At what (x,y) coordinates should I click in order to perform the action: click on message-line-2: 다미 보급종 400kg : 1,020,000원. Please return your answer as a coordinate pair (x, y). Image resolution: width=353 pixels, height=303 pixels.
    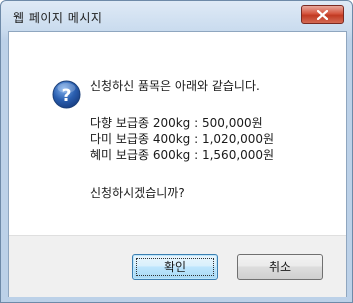
    Looking at the image, I should click on (182, 139).